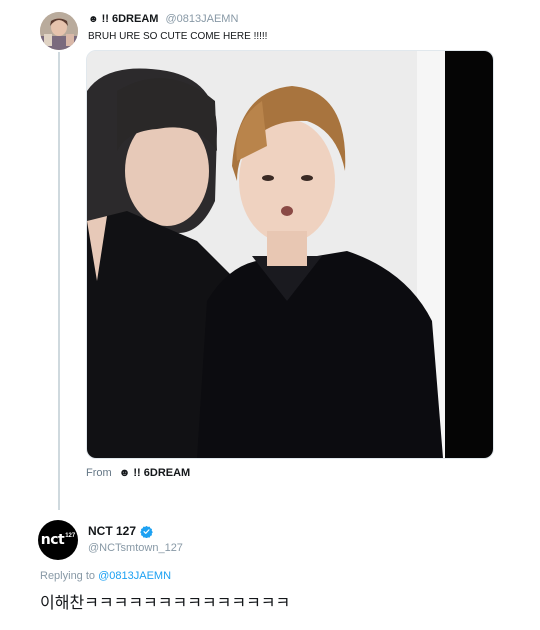 This screenshot has width=540, height=630. I want to click on replying-to-mention-link: @0813JAEMN, so click(134, 576).